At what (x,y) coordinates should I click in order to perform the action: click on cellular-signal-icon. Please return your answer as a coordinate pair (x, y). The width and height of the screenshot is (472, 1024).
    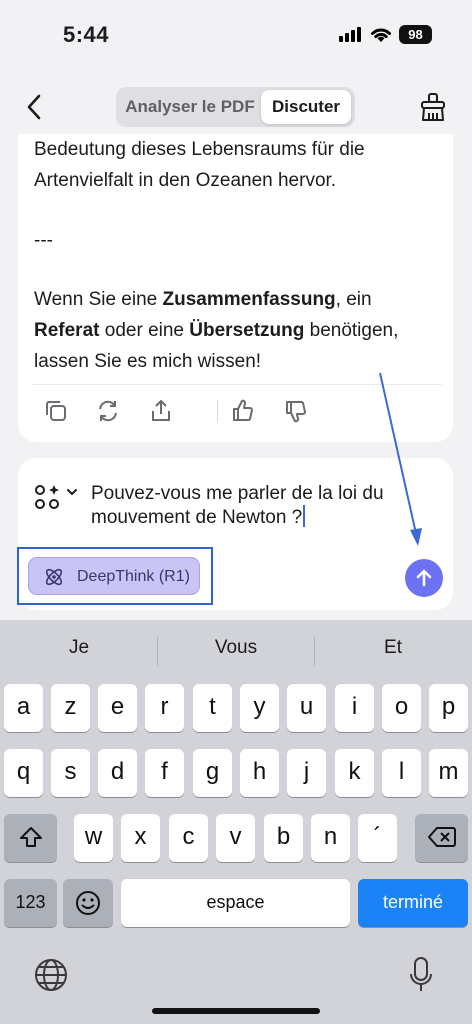
    Looking at the image, I should click on (351, 34).